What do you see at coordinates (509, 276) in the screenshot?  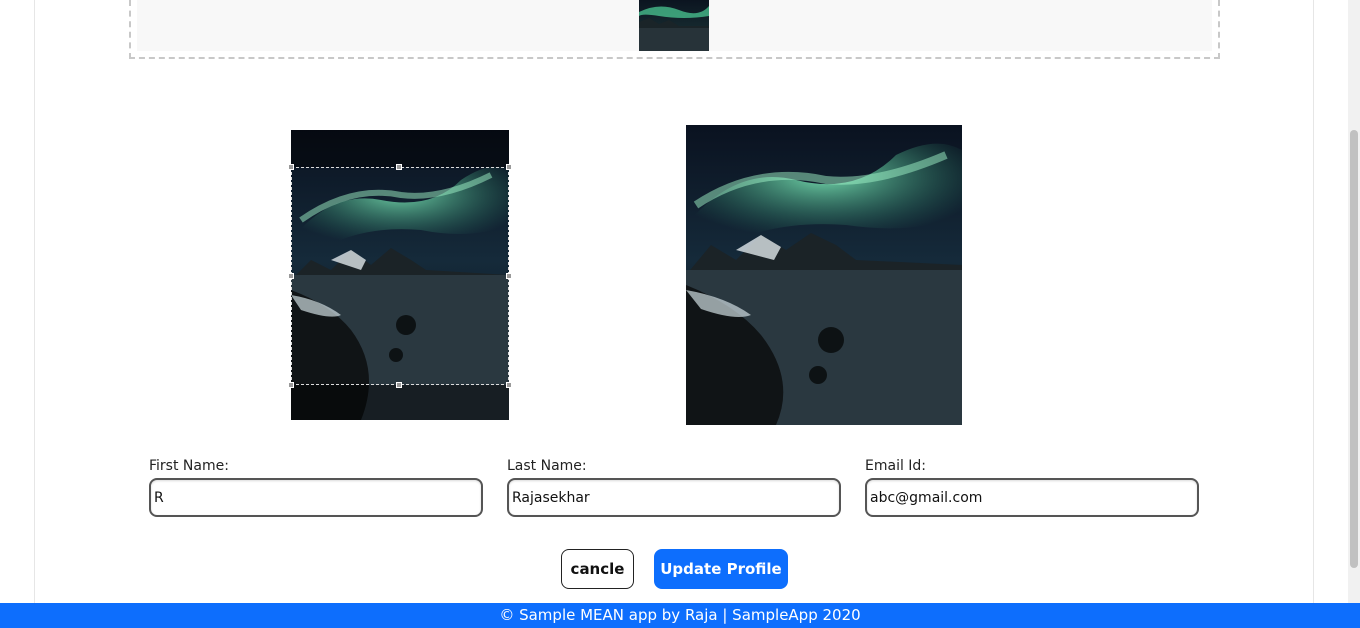 I see `crop-handle-right` at bounding box center [509, 276].